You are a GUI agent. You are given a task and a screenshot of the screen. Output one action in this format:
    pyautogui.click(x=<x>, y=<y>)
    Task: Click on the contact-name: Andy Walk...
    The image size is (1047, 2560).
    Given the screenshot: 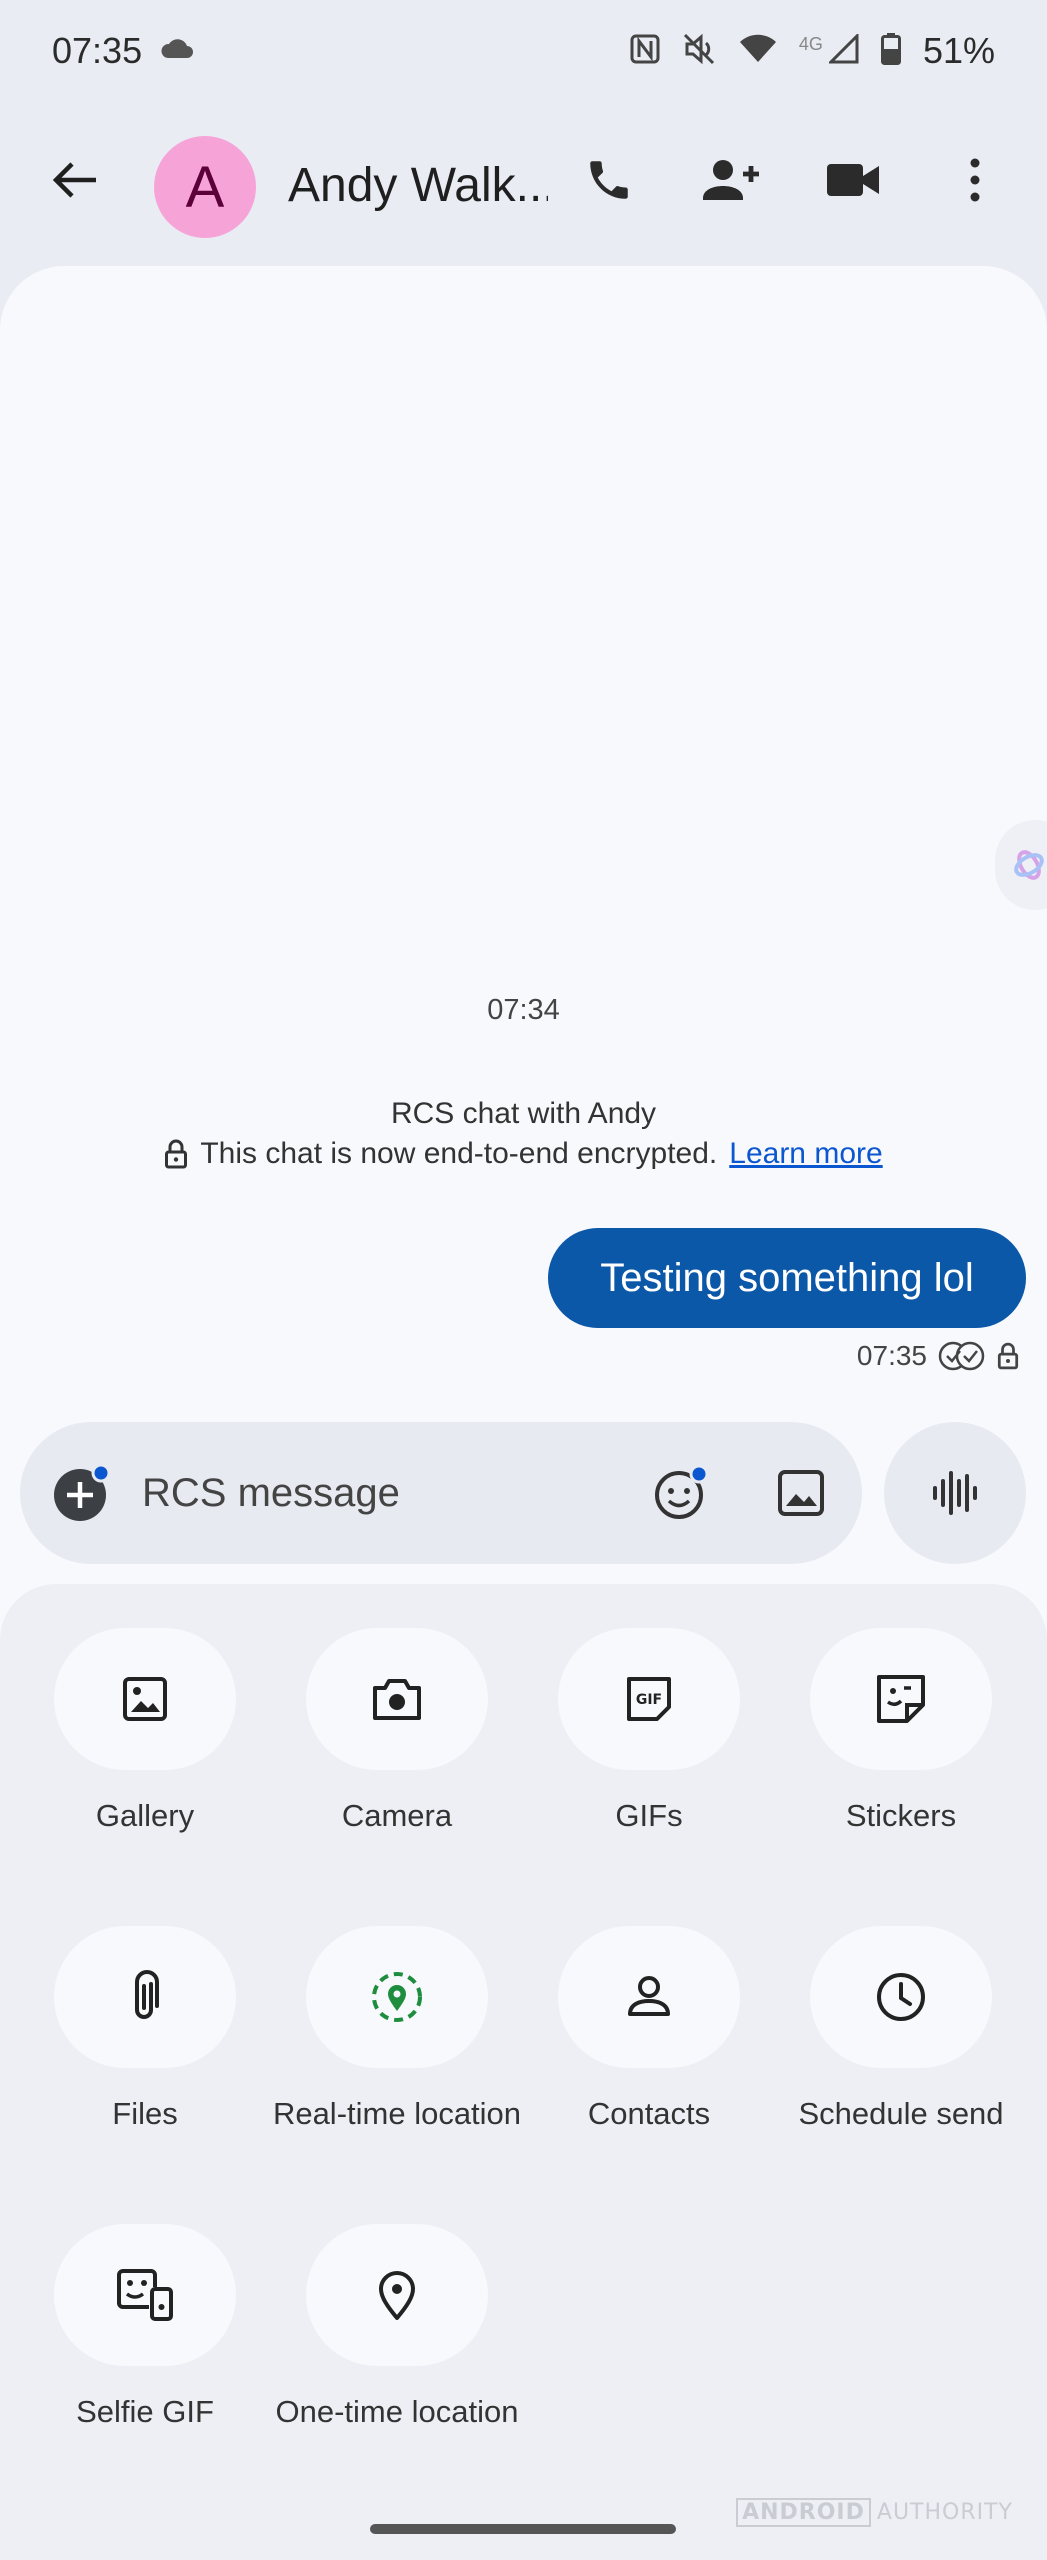 What is the action you would take?
    pyautogui.click(x=418, y=185)
    